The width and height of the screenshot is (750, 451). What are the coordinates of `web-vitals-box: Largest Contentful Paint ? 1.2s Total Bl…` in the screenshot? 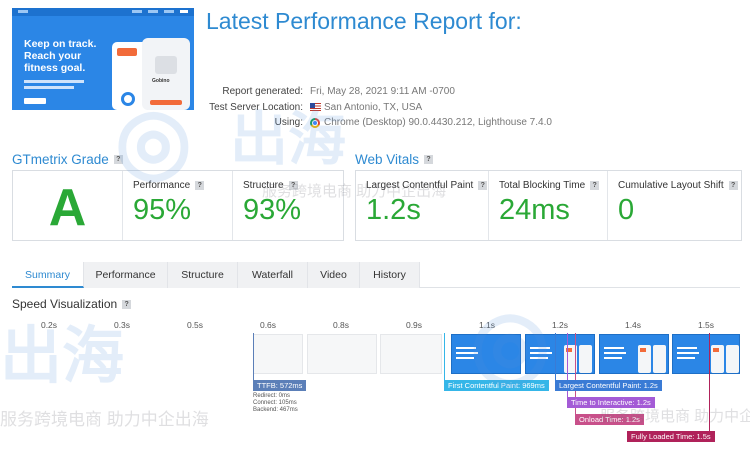 It's located at (548, 205).